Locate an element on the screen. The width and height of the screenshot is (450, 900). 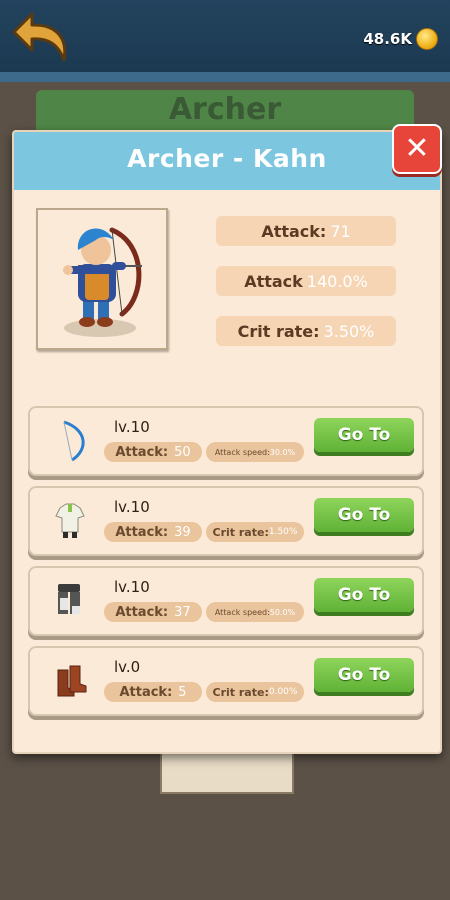
equipment-stat-secondary: Crit rate: 1.50% is located at coordinates (255, 532).